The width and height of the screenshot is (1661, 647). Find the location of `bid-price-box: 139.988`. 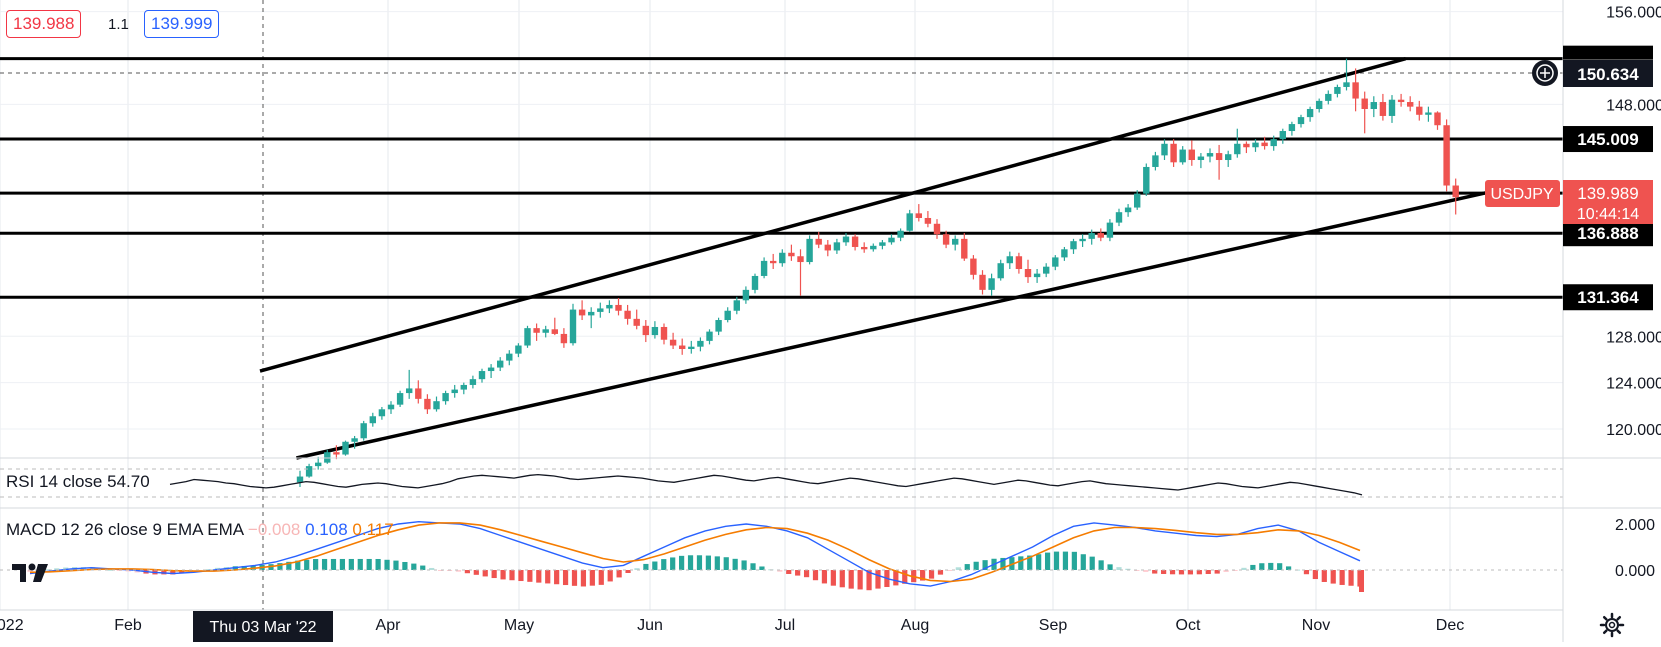

bid-price-box: 139.988 is located at coordinates (44, 24).